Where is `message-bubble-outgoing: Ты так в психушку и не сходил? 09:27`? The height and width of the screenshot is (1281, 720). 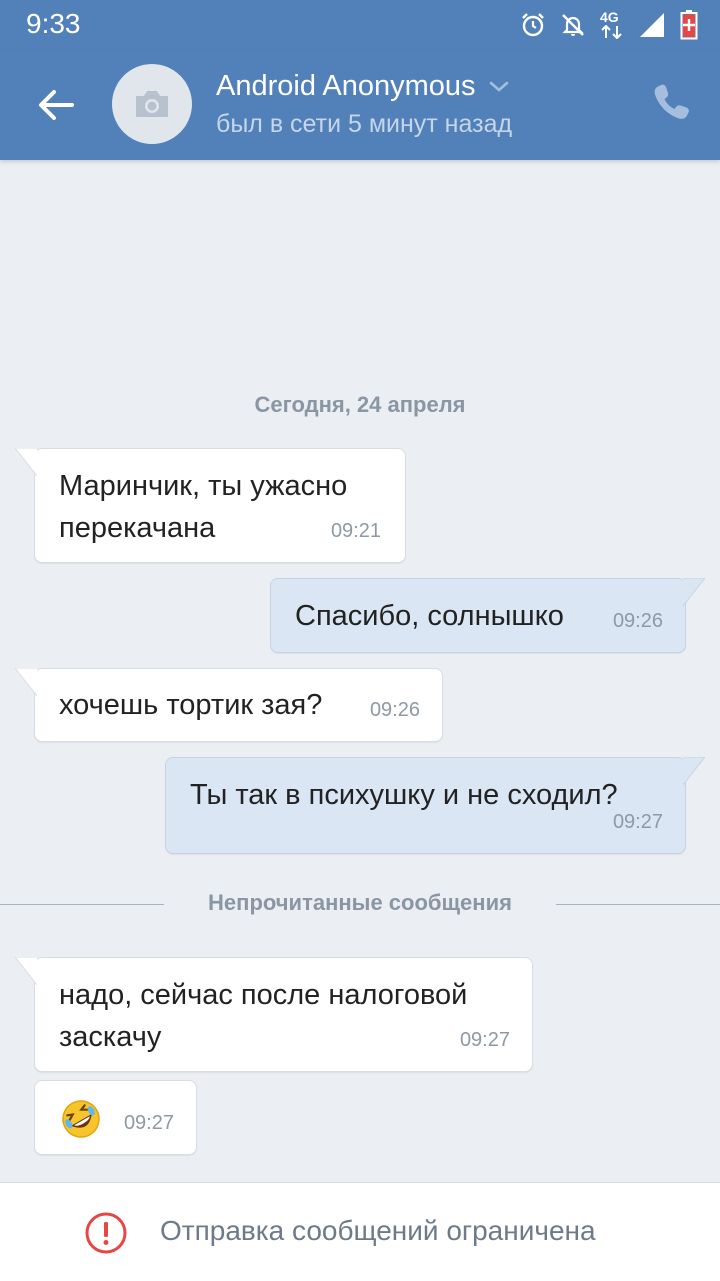 message-bubble-outgoing: Ты так в психушку и не сходил? 09:27 is located at coordinates (435, 805).